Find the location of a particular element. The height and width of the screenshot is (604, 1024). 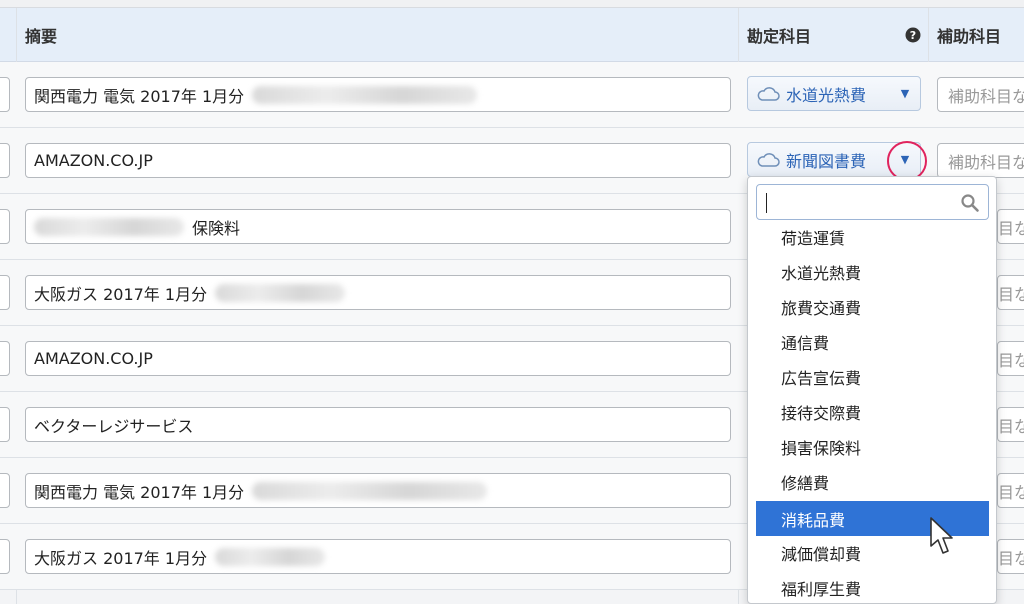

description-field: 保険料 is located at coordinates (378, 226).